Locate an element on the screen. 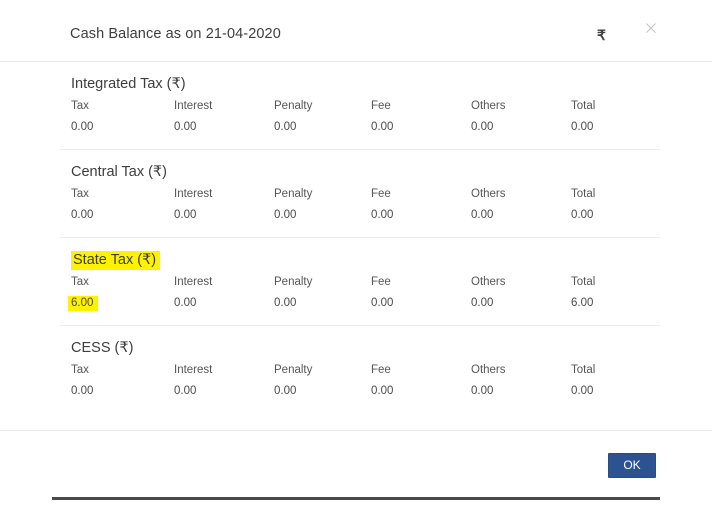  ok-button: OK is located at coordinates (632, 465).